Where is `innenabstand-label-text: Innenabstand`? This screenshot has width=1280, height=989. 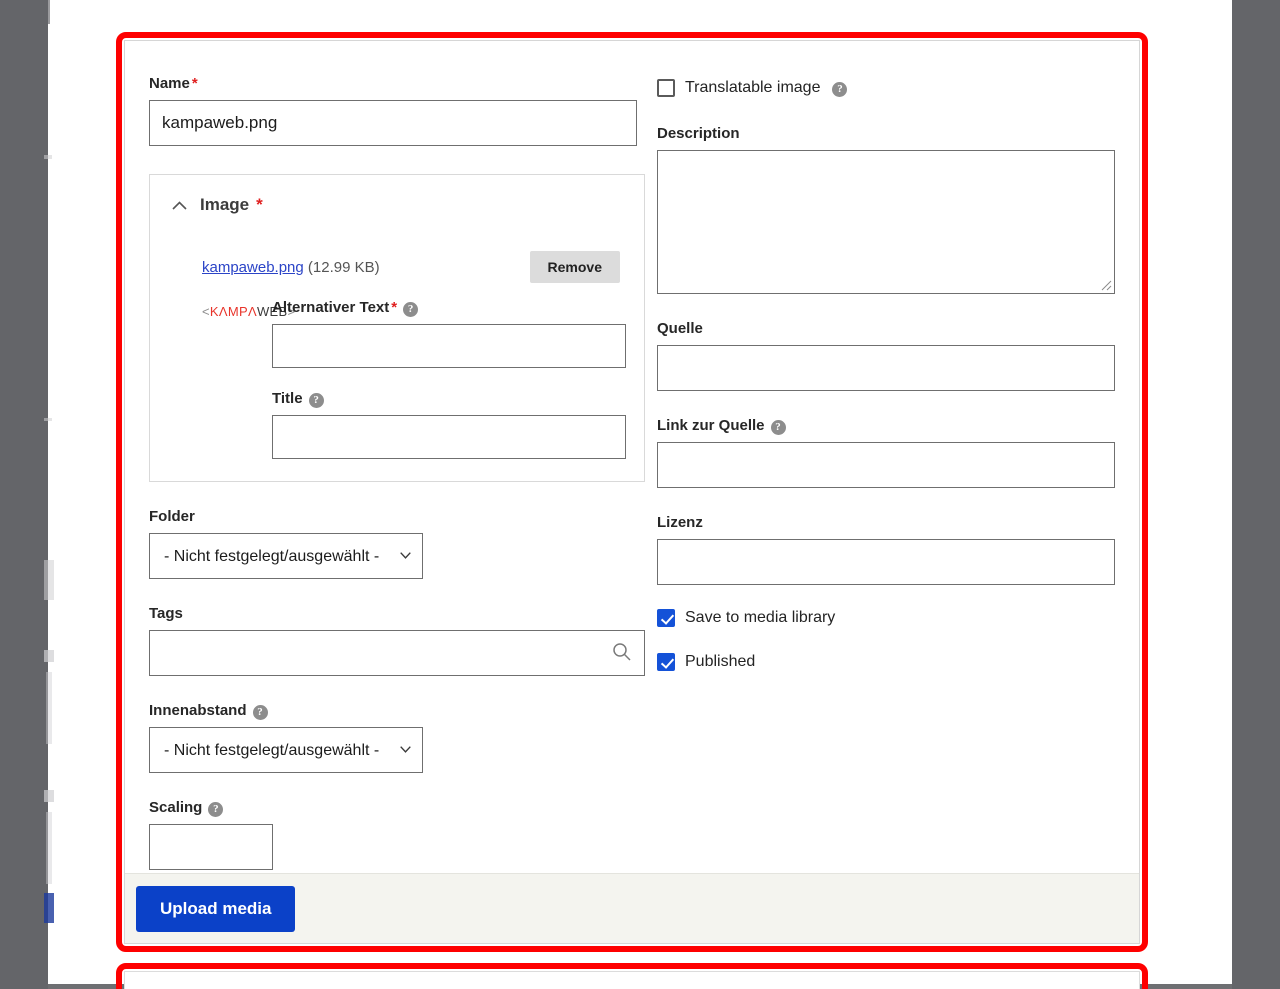
innenabstand-label-text: Innenabstand is located at coordinates (198, 710).